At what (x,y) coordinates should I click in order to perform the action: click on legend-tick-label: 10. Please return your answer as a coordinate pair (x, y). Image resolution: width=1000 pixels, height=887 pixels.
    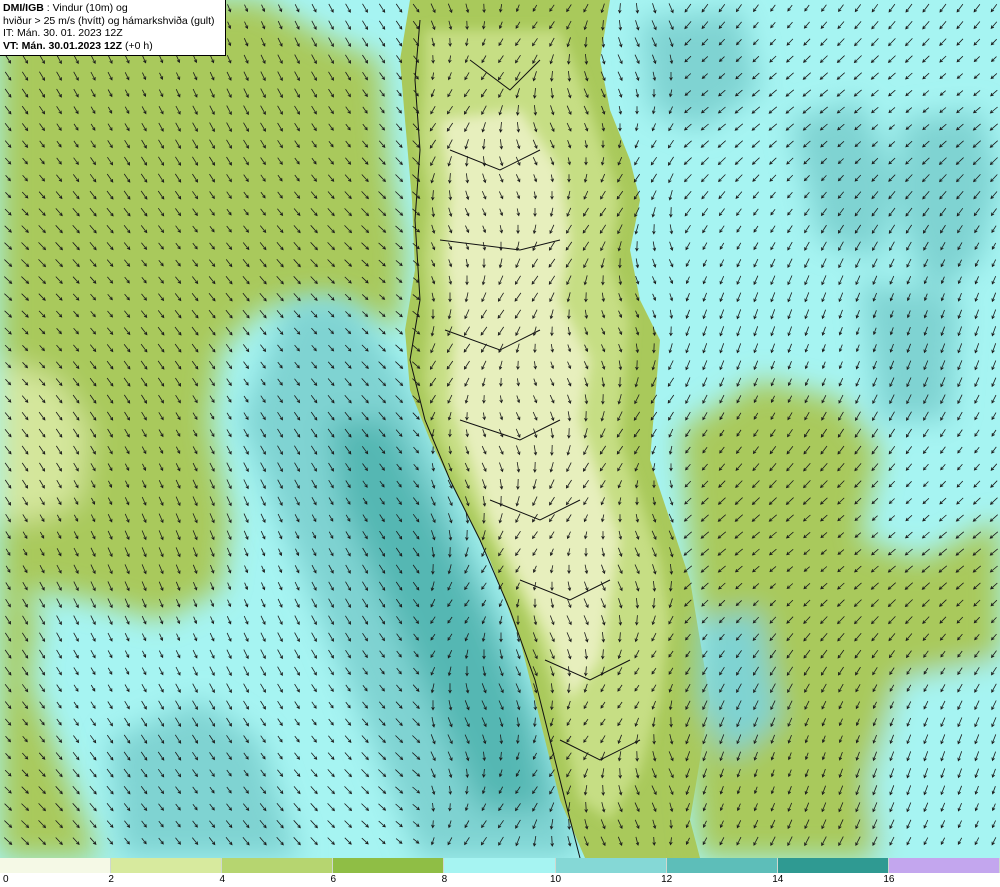
    Looking at the image, I should click on (555, 879).